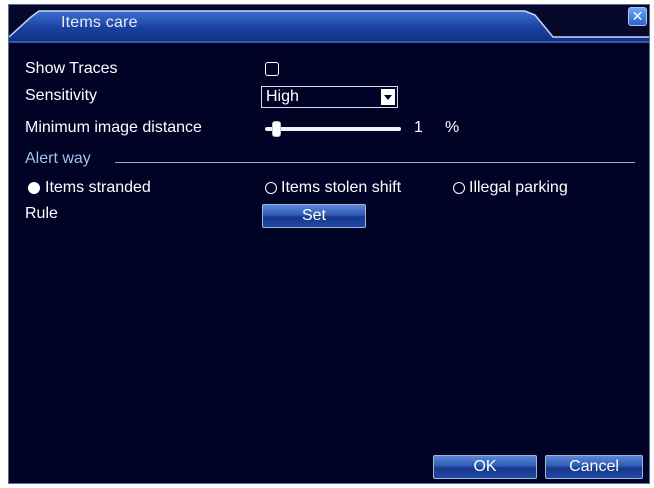 The height and width of the screenshot is (488, 654). I want to click on section-divider, so click(375, 162).